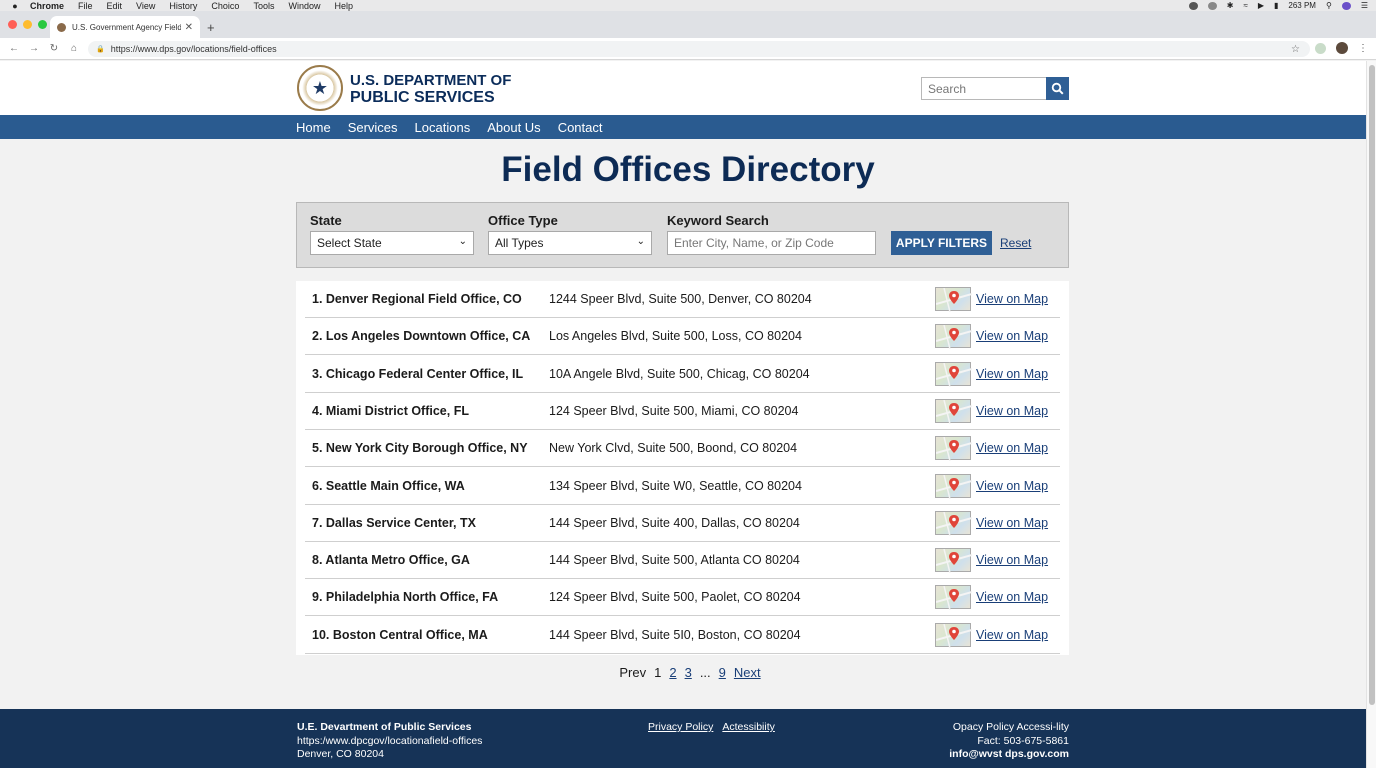  I want to click on footer-accessibility-link: Actessibiity, so click(748, 727).